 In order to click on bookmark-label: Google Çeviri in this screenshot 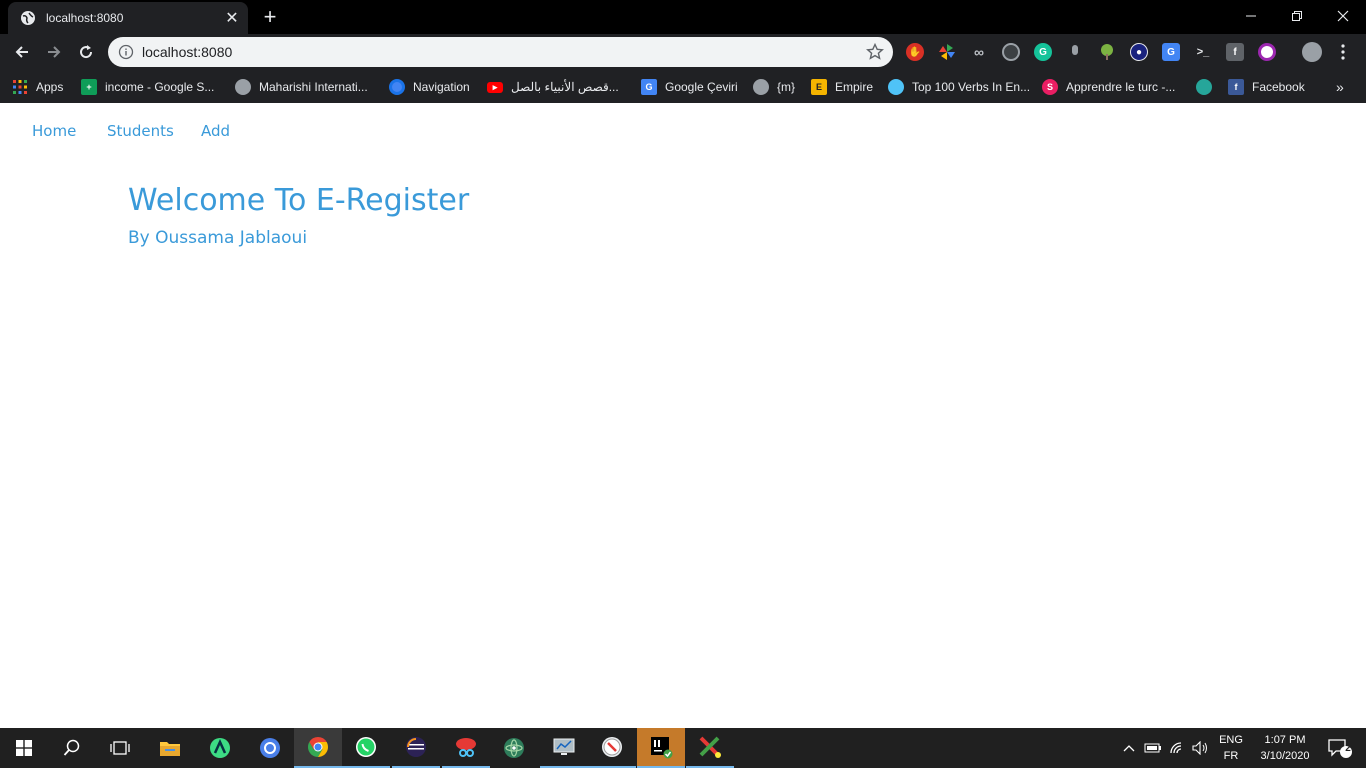, I will do `click(701, 87)`.